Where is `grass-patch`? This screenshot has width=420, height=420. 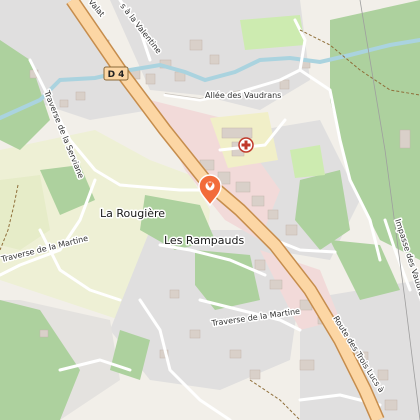
grass-patch is located at coordinates (307, 161).